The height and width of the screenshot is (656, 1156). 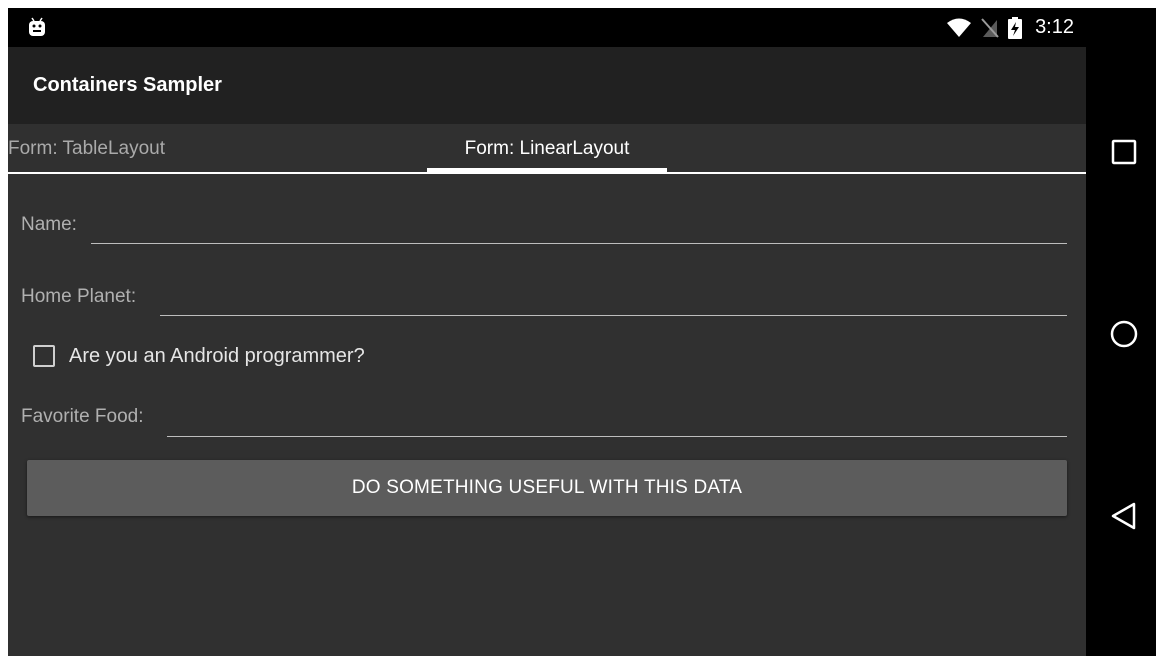 What do you see at coordinates (1124, 334) in the screenshot?
I see `home-circle-icon` at bounding box center [1124, 334].